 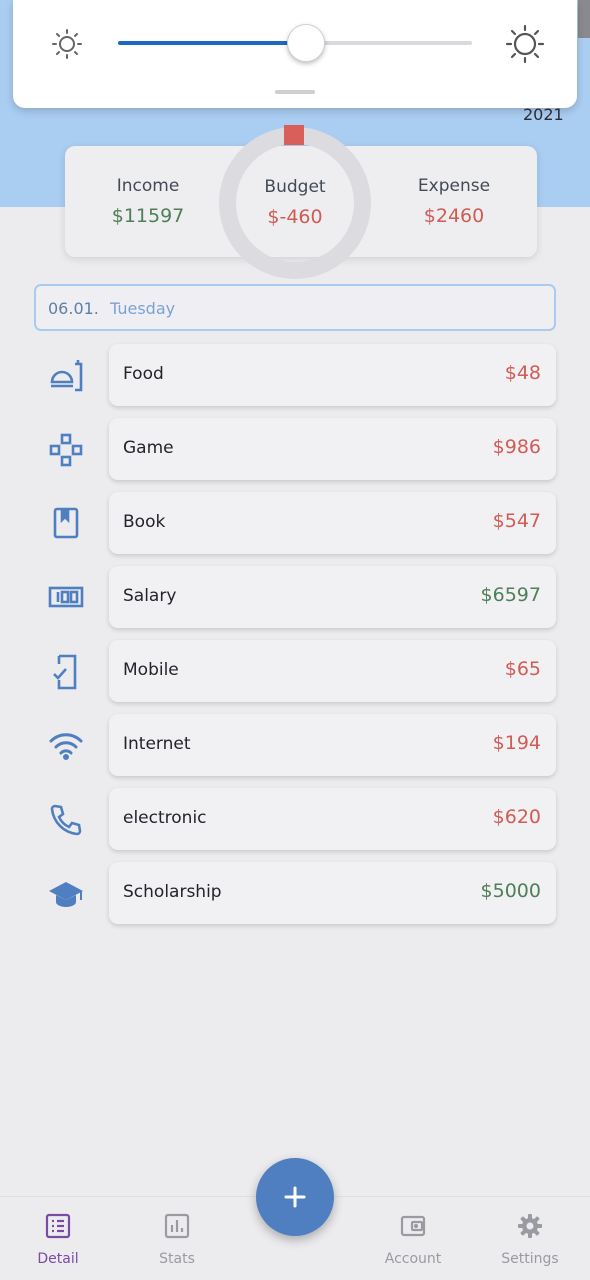 What do you see at coordinates (143, 374) in the screenshot?
I see `item-name: Food` at bounding box center [143, 374].